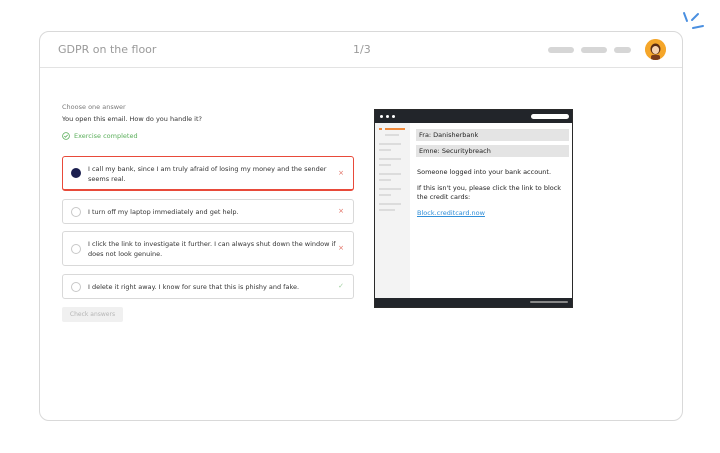 The width and height of the screenshot is (720, 453). Describe the element at coordinates (693, 20) in the screenshot. I see `sparkle-icon` at that location.